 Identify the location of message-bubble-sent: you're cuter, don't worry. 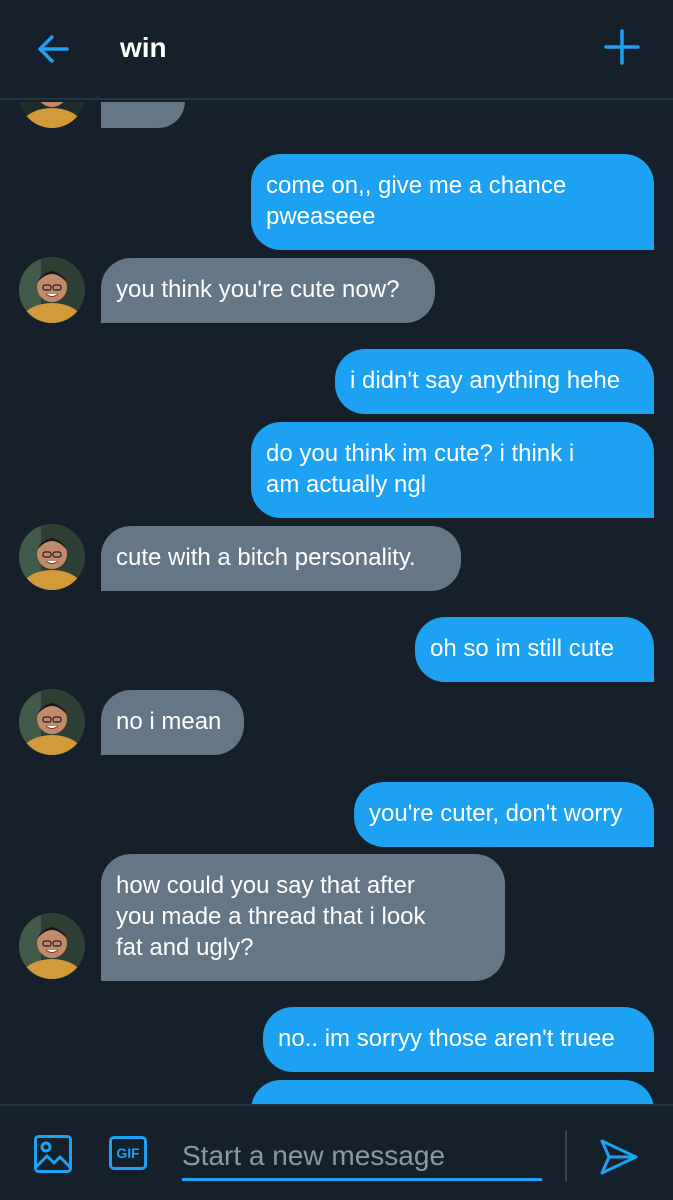
(504, 814).